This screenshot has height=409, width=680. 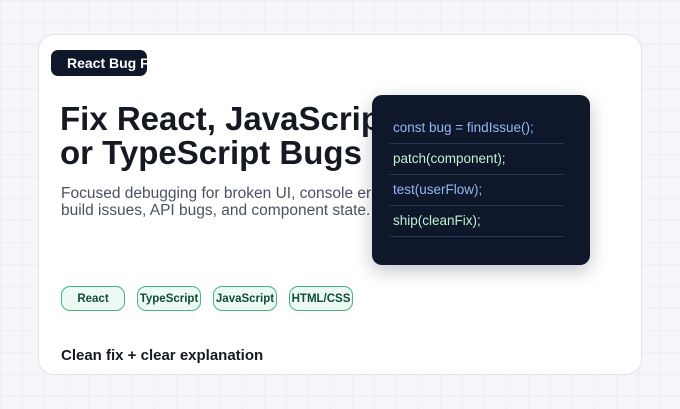 I want to click on code-line: patch(component);, so click(x=476, y=159).